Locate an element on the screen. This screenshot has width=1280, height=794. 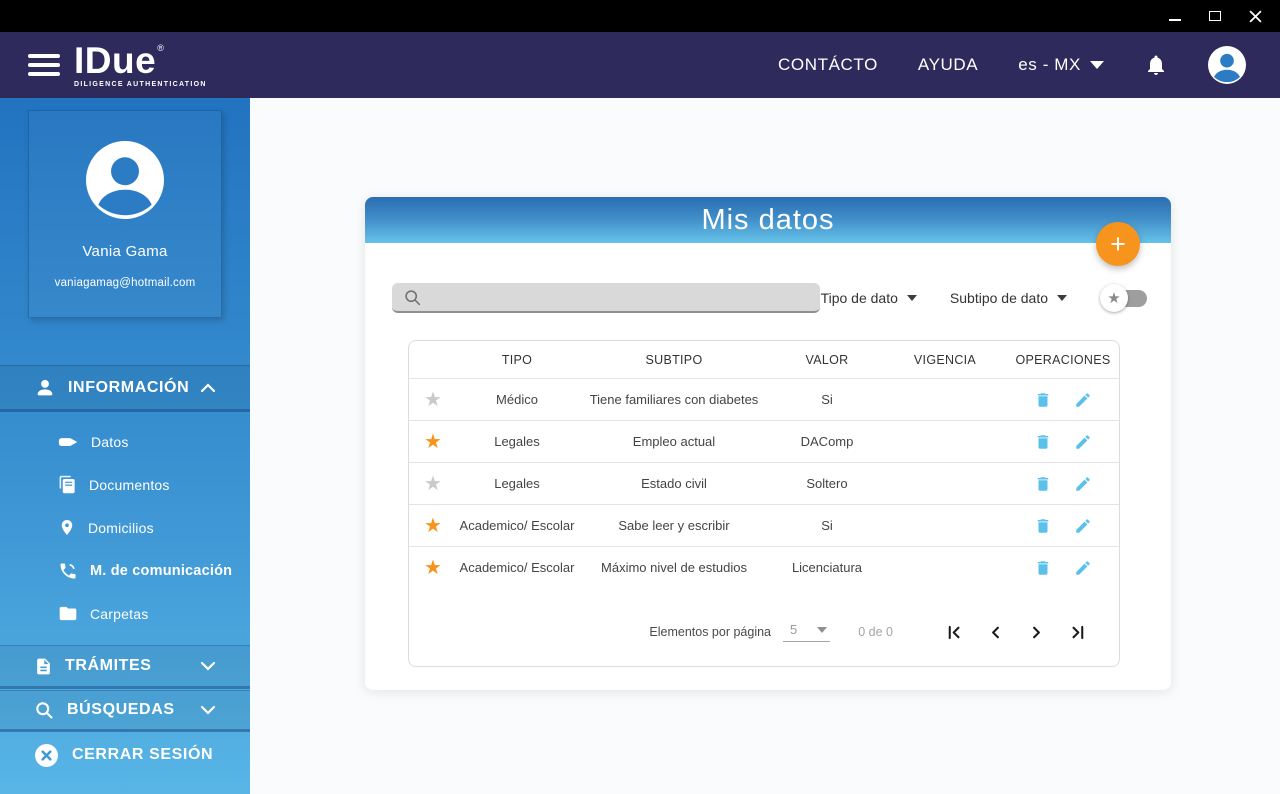
last-page-button is located at coordinates (1077, 632).